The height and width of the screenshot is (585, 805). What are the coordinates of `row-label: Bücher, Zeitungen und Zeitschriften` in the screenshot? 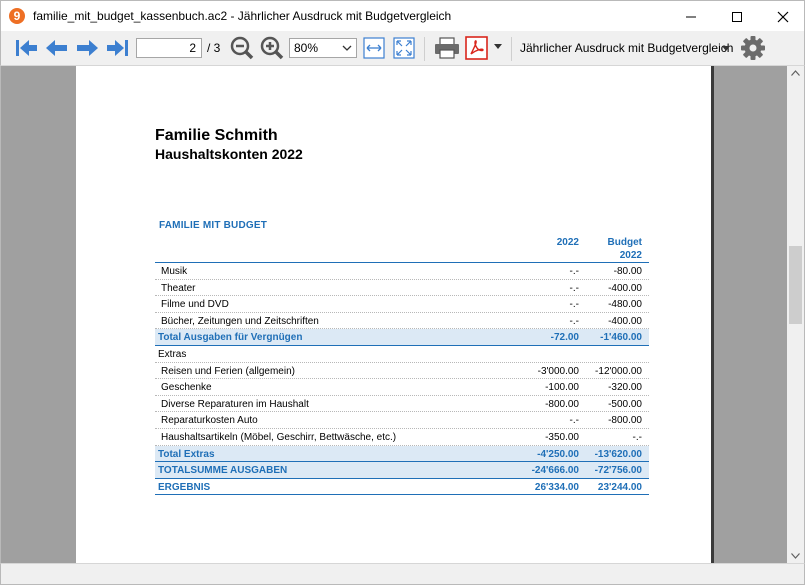 It's located at (240, 321).